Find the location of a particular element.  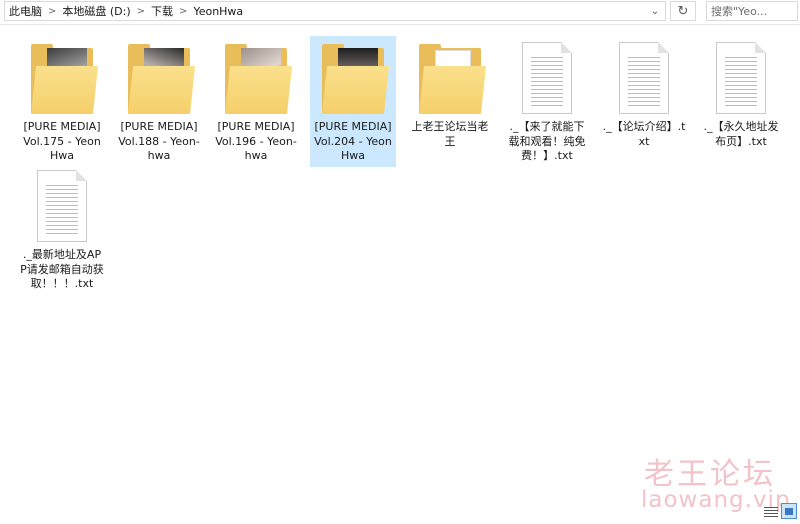

search-input is located at coordinates (753, 11).